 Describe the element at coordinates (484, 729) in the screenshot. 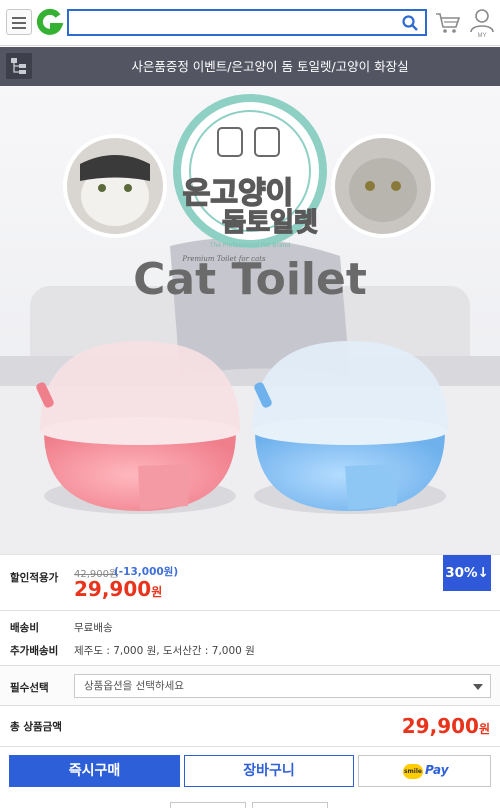

I see `total-price-unit: 원` at that location.